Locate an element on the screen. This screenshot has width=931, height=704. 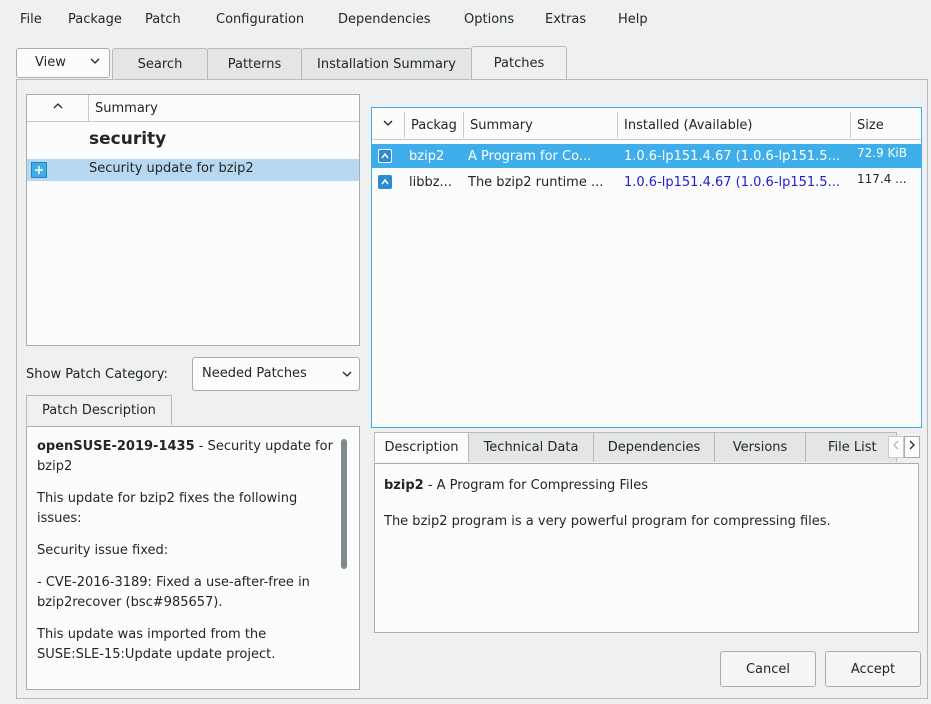
menu-dependencies: Dependencies is located at coordinates (384, 19).